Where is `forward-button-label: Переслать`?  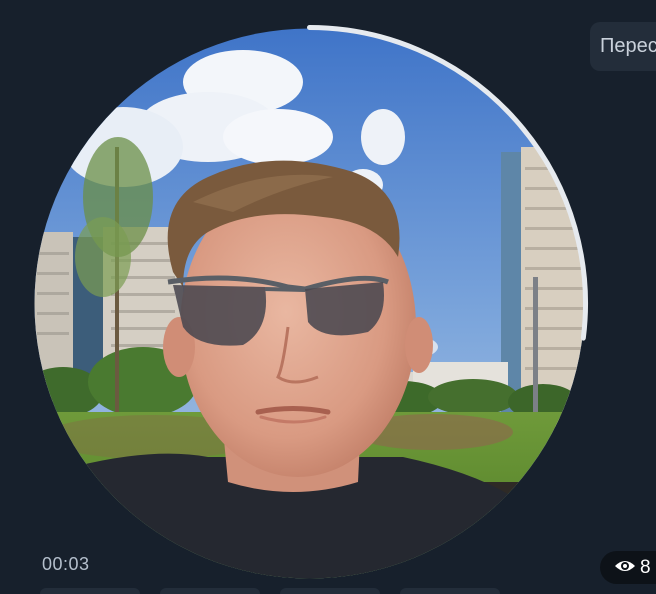 forward-button-label: Переслать is located at coordinates (628, 46).